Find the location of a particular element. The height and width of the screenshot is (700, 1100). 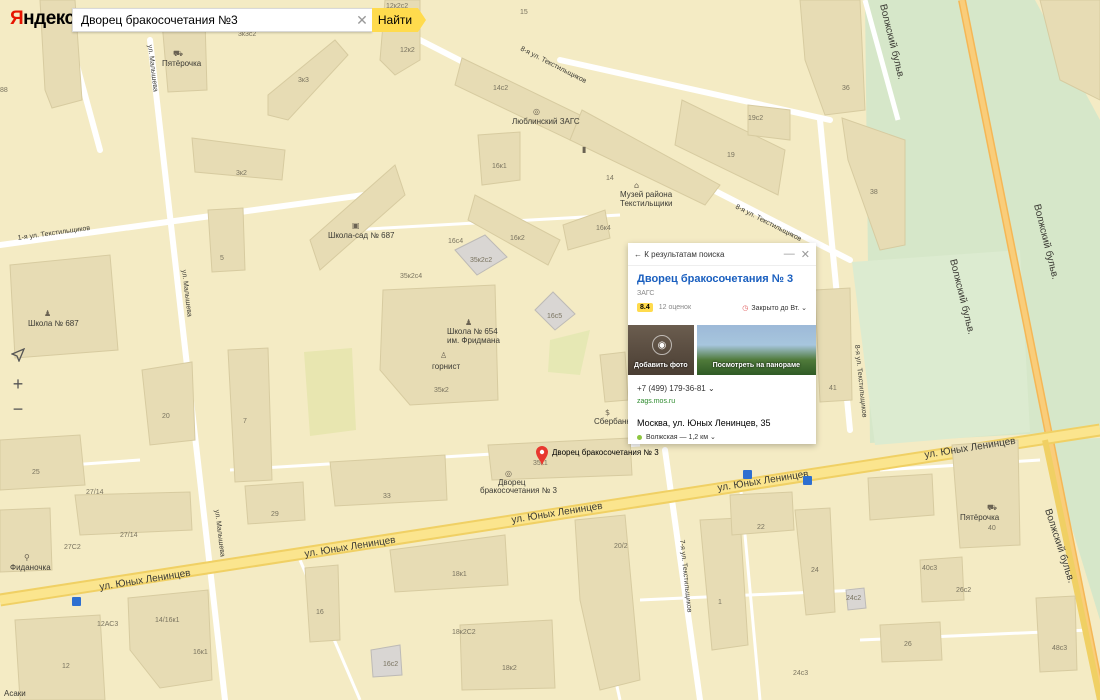

navigation-arrow-icon is located at coordinates (18, 355).